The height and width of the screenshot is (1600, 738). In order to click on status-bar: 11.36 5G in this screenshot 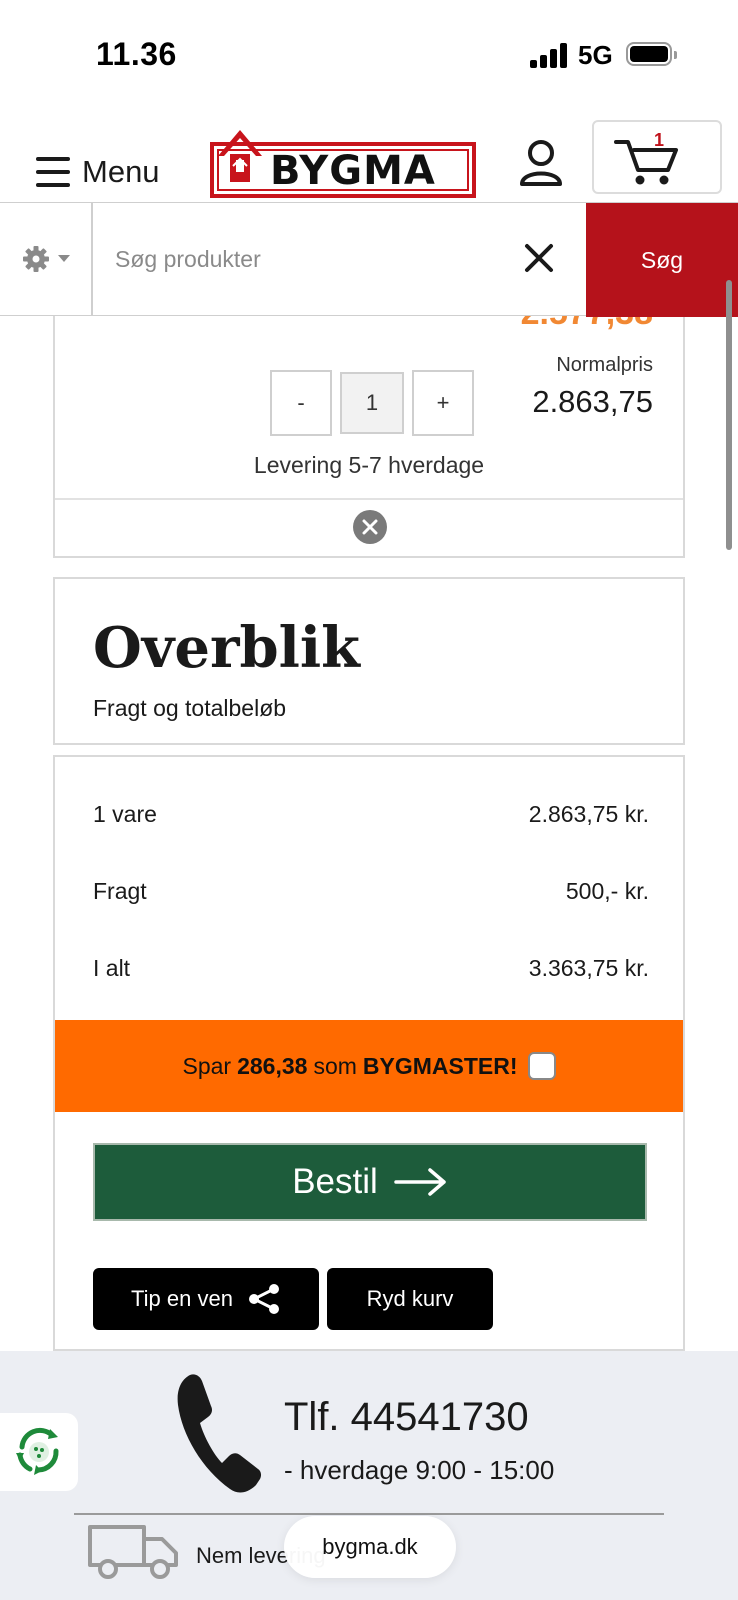, I will do `click(369, 55)`.